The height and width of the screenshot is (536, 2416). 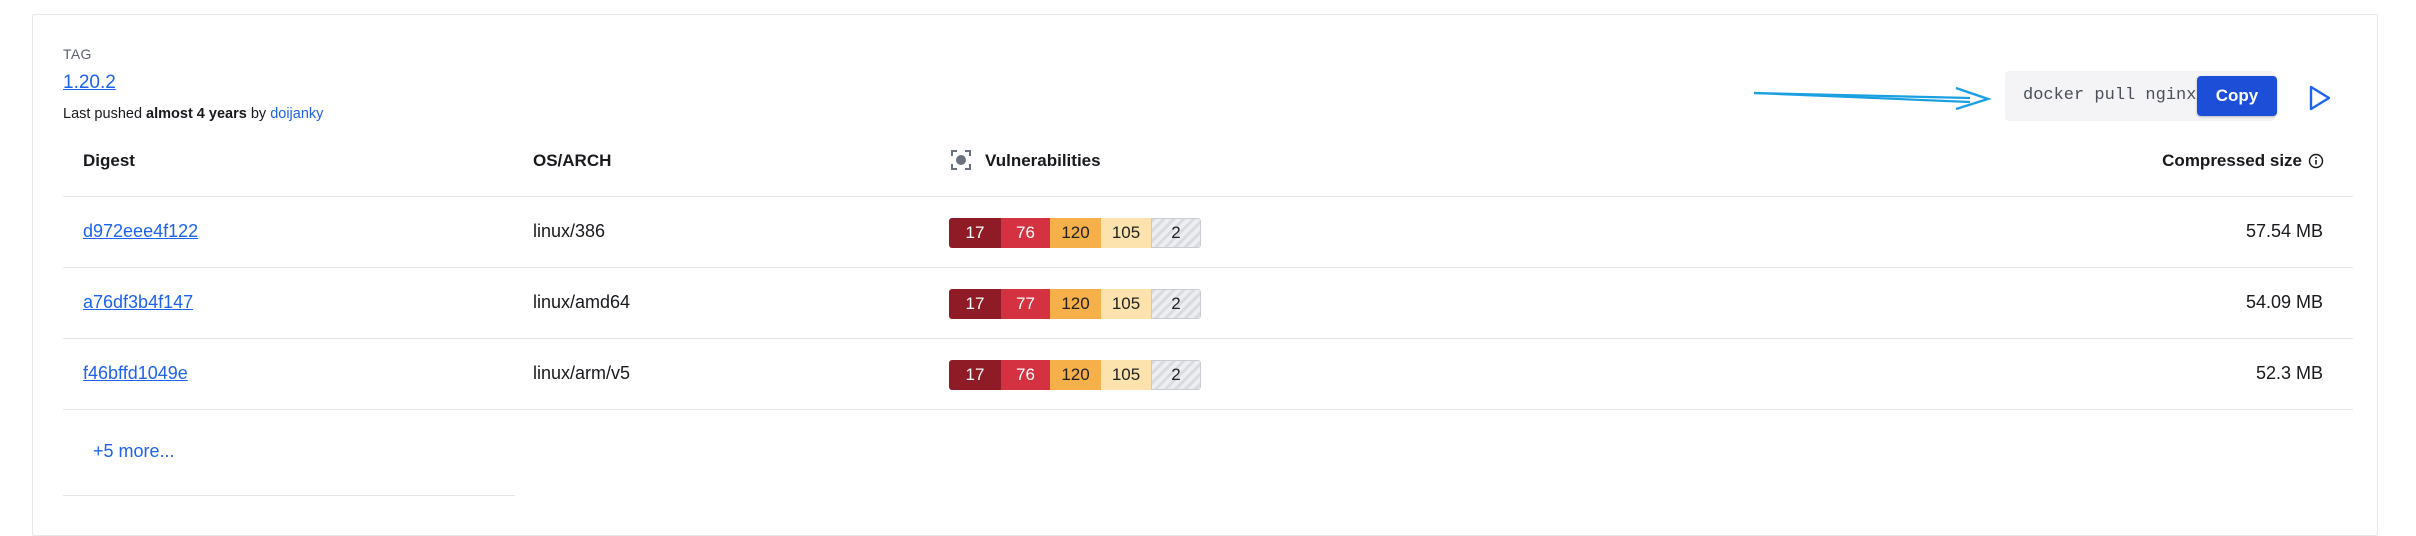 I want to click on header-compressed-size: Compressed size, so click(x=2243, y=161).